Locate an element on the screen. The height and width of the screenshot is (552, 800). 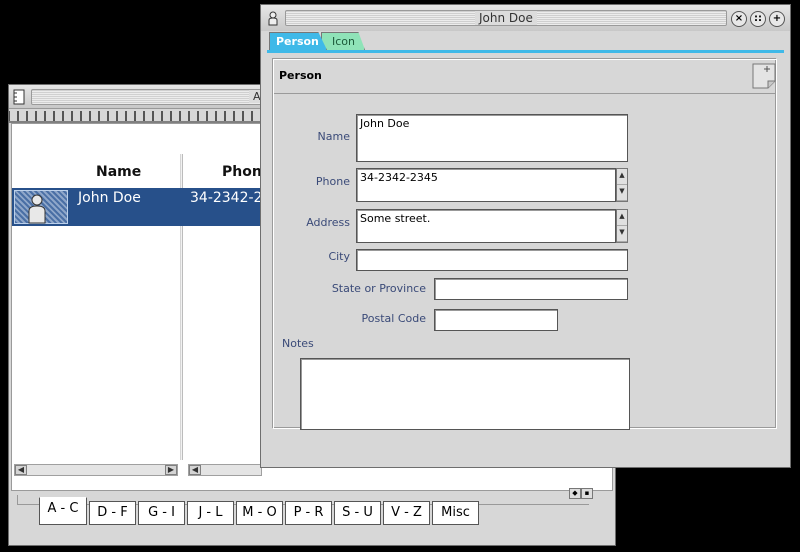
name-column-scrollbar: ◀ ▶ is located at coordinates (96, 470).